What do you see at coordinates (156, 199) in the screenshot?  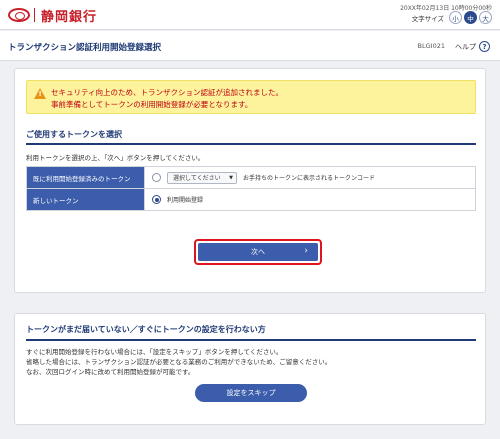 I see `new-token-radio` at bounding box center [156, 199].